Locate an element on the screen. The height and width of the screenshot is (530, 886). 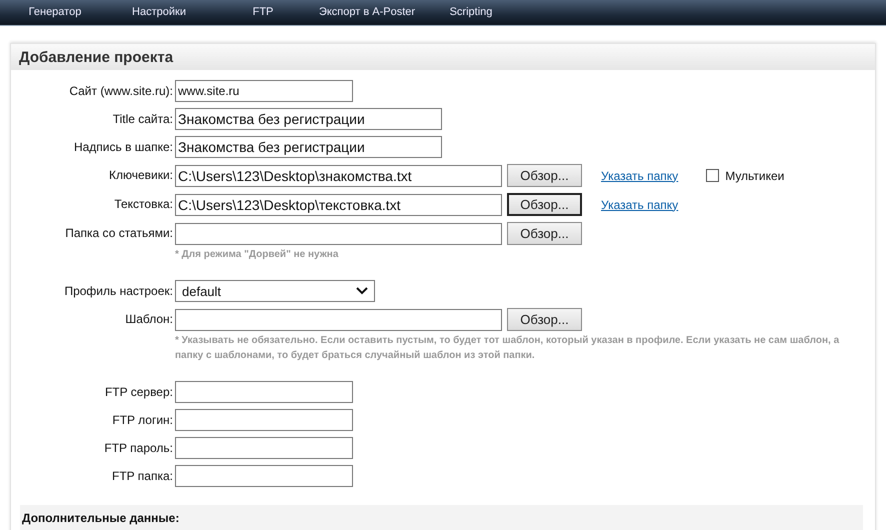
field-label: FTP пароль: is located at coordinates (138, 448).